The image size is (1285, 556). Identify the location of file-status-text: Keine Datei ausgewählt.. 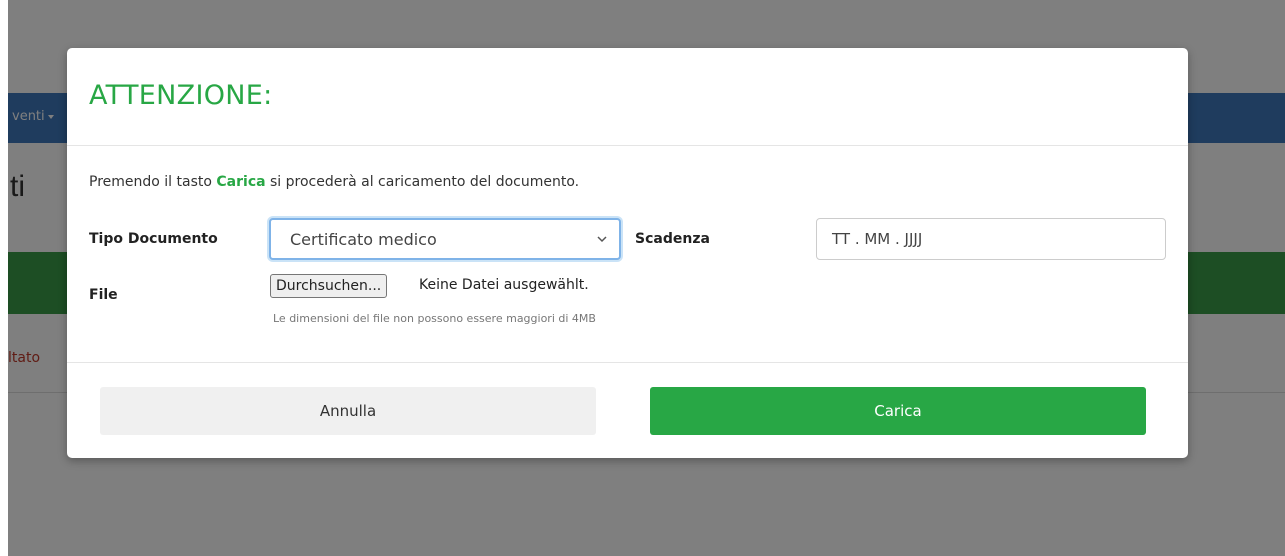
(504, 285).